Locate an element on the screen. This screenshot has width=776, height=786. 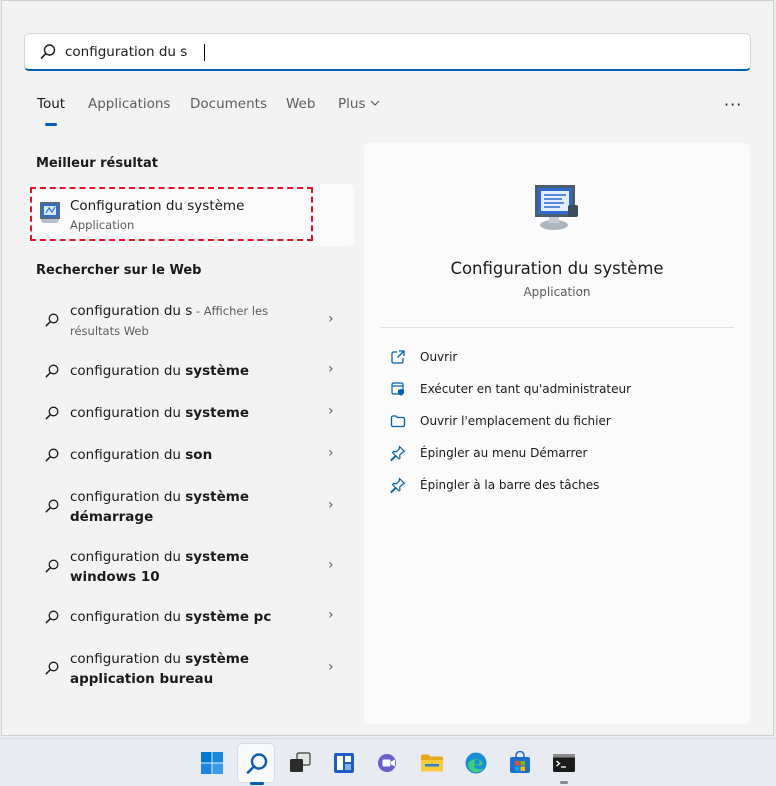
web-suggestion-text: configuration du système is located at coordinates (177, 371).